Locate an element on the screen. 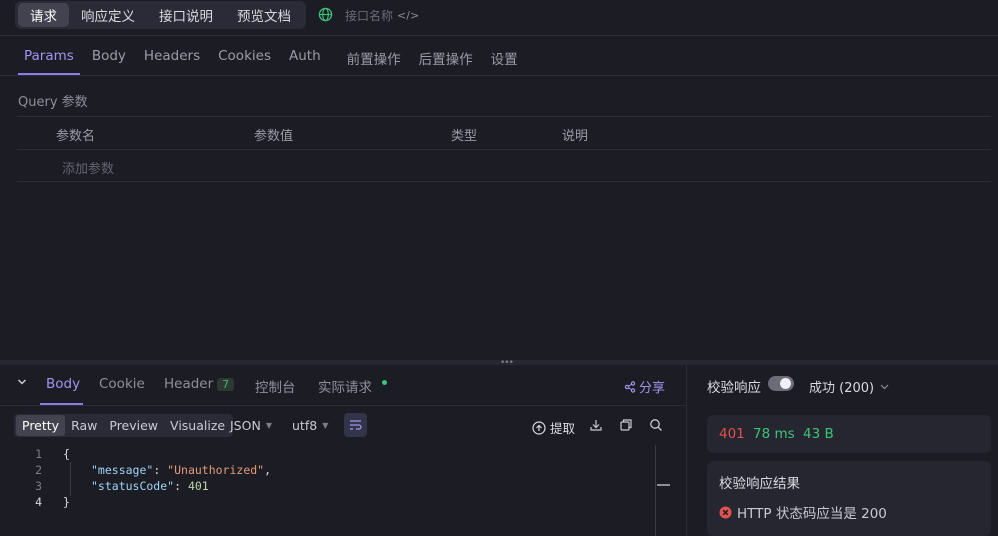 The image size is (998, 536). extract-label: 提取 is located at coordinates (563, 428).